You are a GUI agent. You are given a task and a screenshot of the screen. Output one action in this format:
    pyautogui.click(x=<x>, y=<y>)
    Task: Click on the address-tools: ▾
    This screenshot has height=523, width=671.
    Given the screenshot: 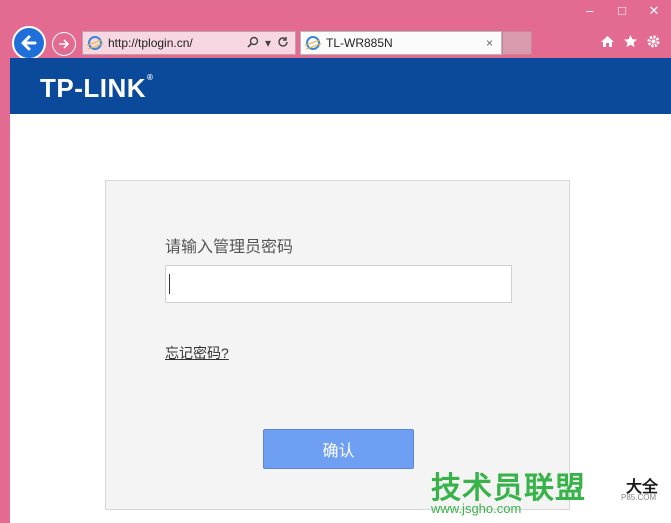 What is the action you would take?
    pyautogui.click(x=268, y=43)
    